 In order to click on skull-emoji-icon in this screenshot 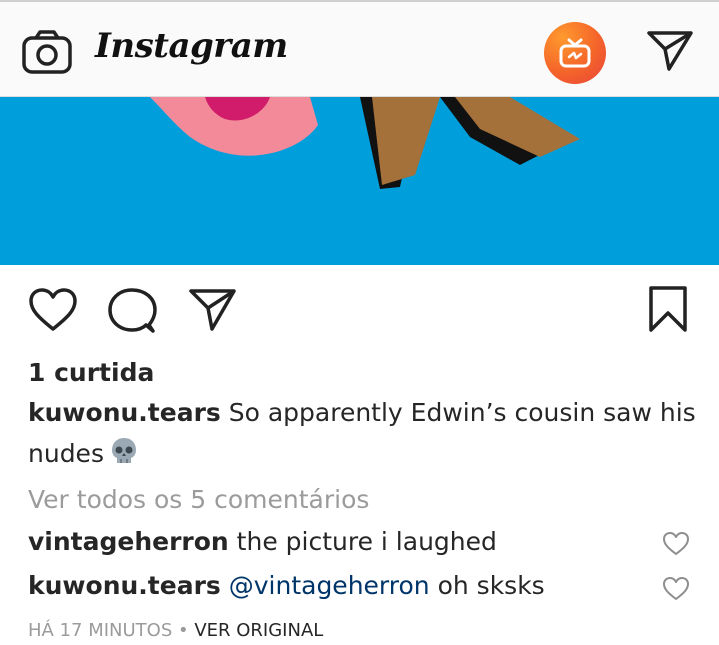, I will do `click(123, 450)`.